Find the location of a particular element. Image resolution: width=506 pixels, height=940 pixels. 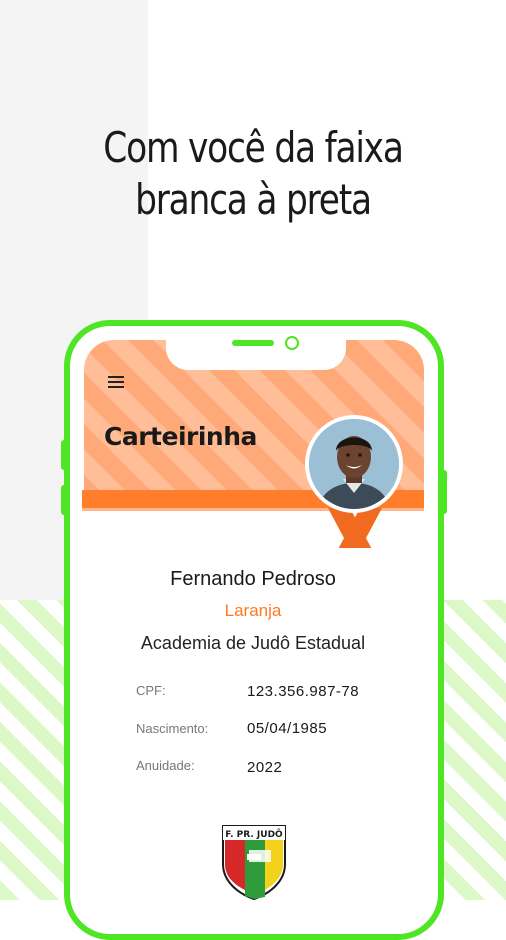

phone-volume-button is located at coordinates (64, 455).